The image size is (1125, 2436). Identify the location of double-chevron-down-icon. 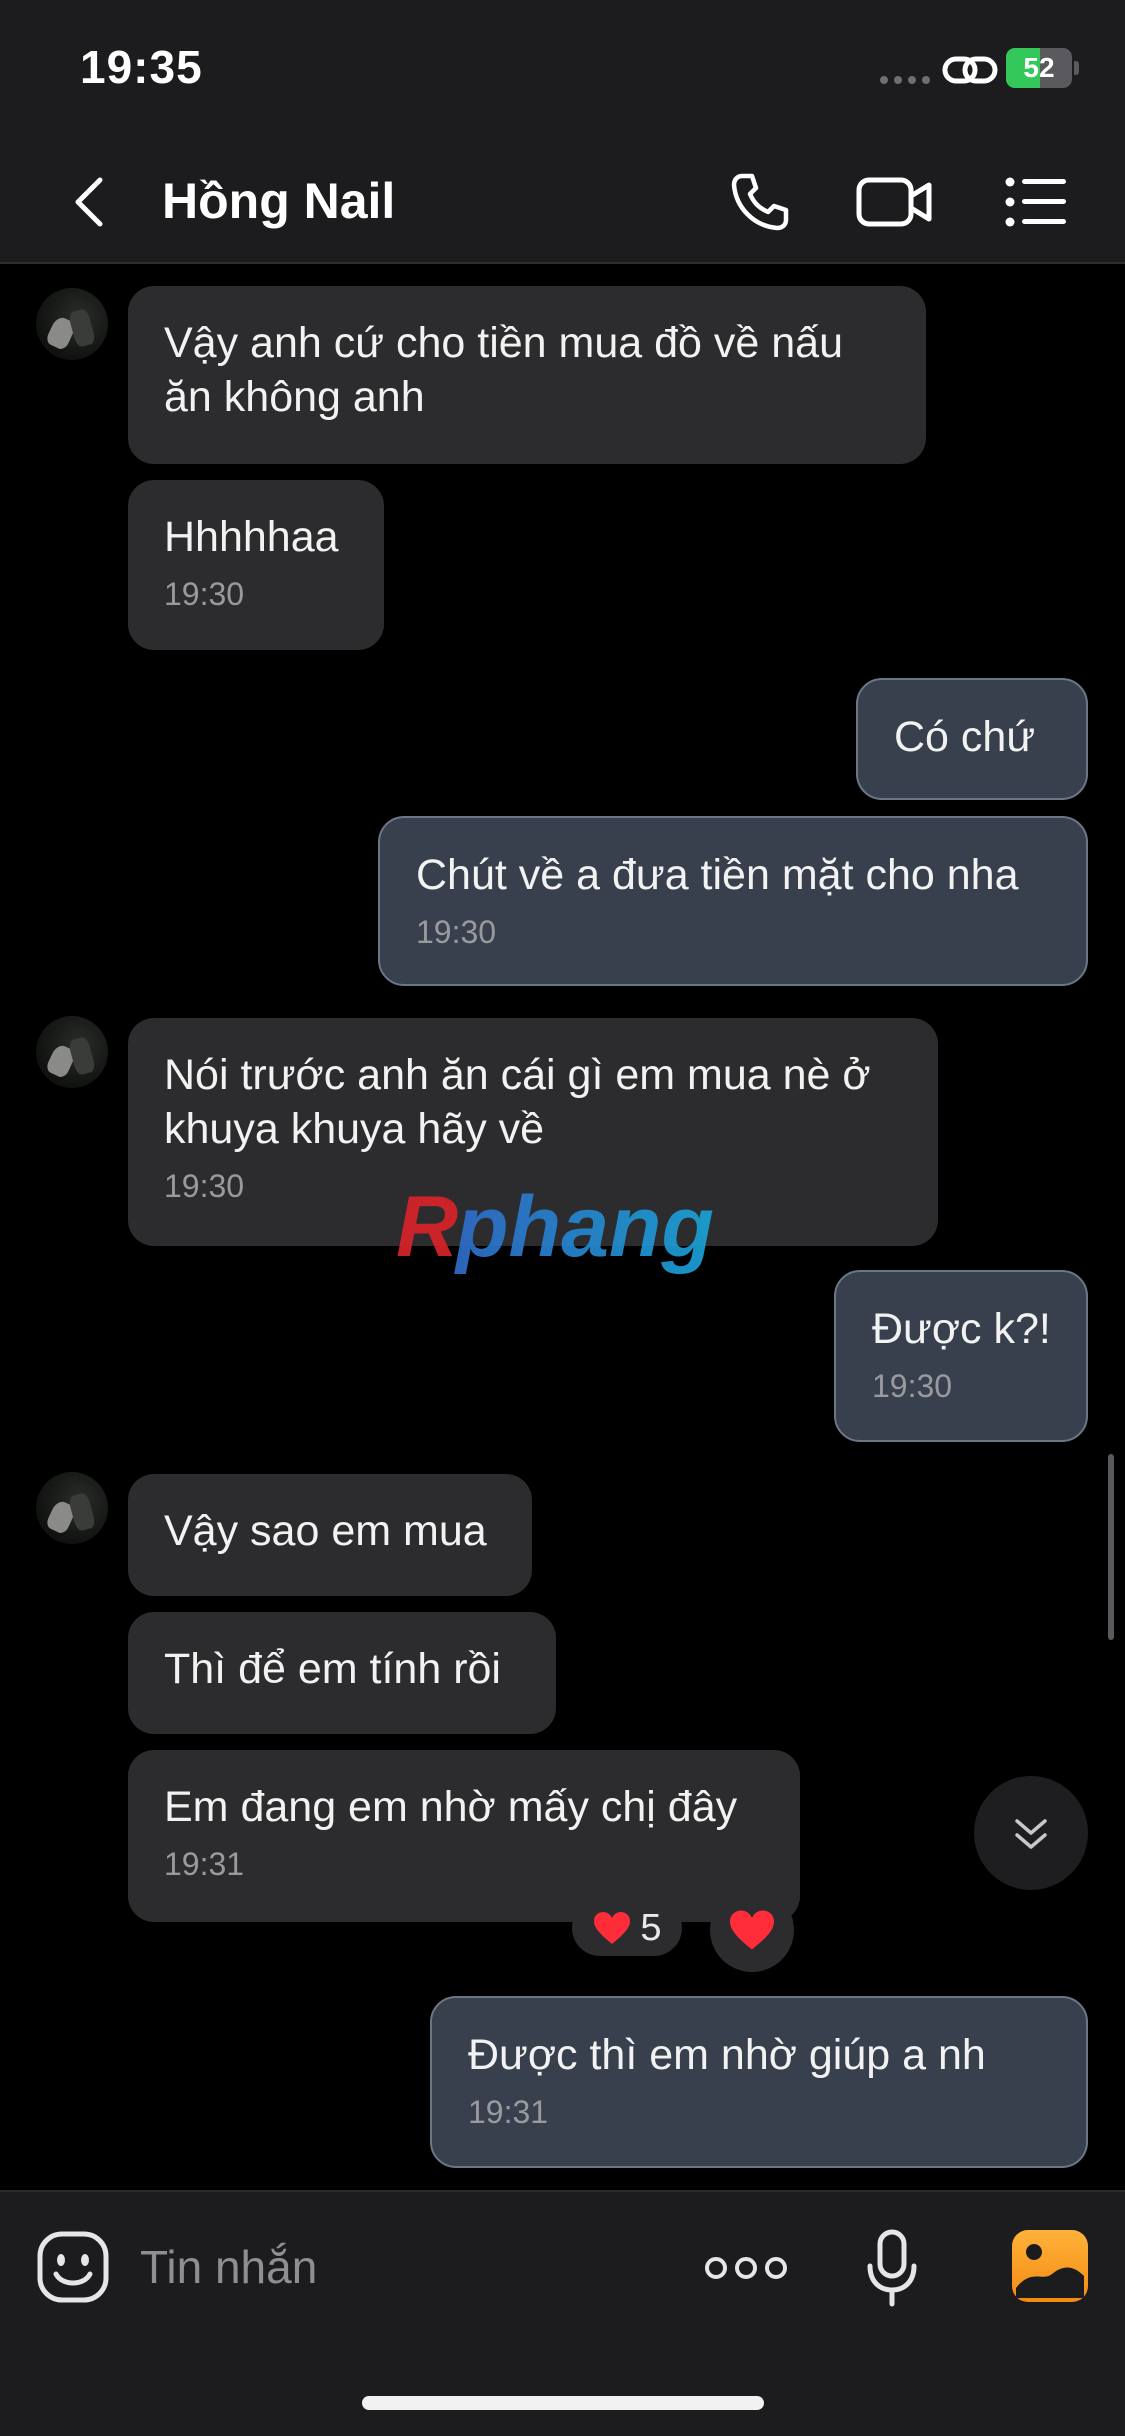
(1031, 1834).